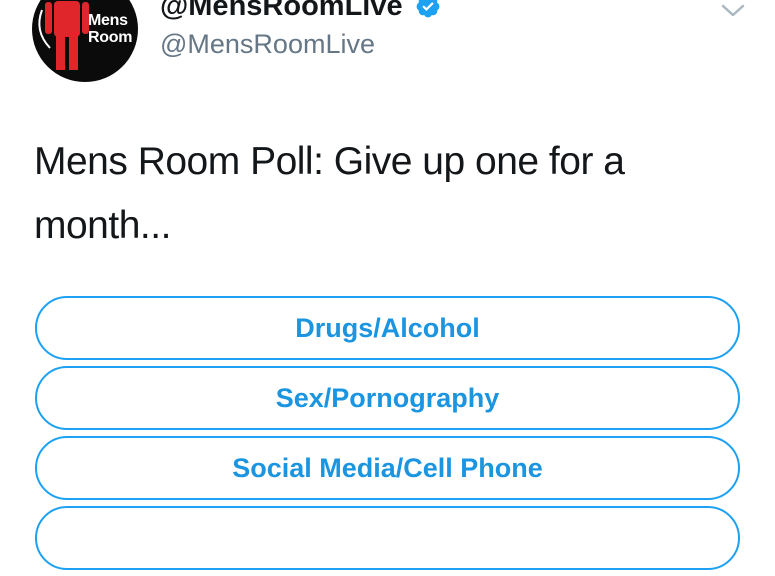  What do you see at coordinates (85, 41) in the screenshot?
I see `avatar: Mens Room` at bounding box center [85, 41].